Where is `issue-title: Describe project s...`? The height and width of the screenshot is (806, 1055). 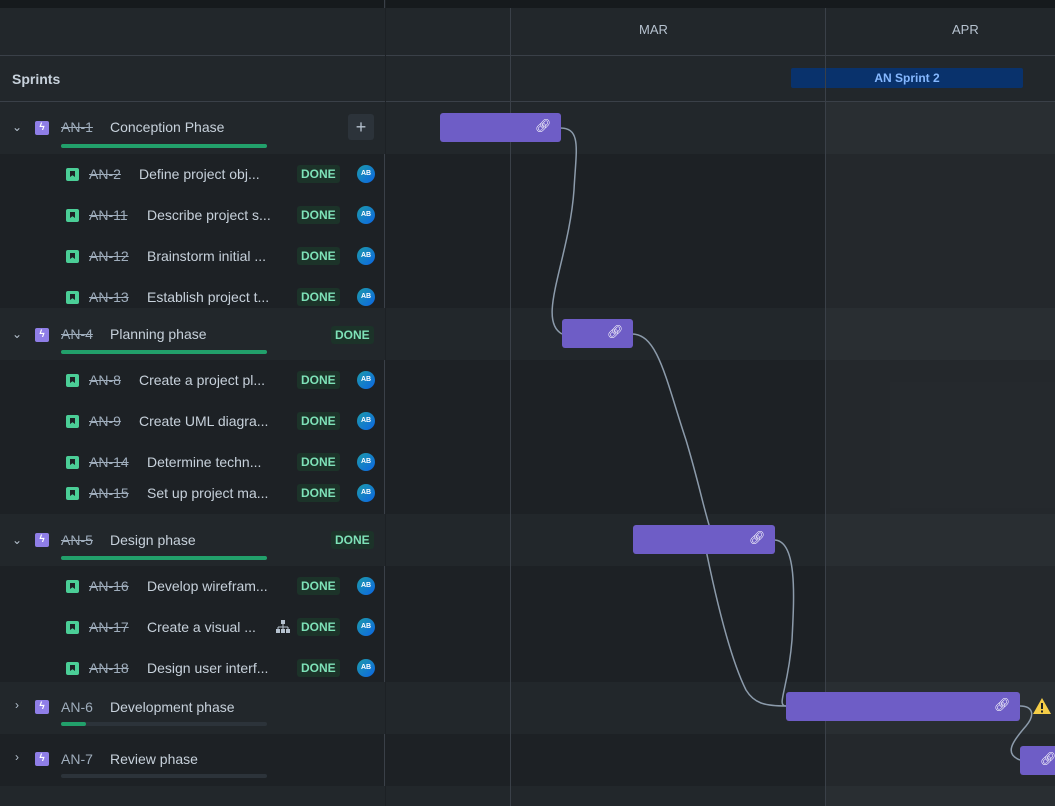
issue-title: Describe project s... is located at coordinates (209, 215).